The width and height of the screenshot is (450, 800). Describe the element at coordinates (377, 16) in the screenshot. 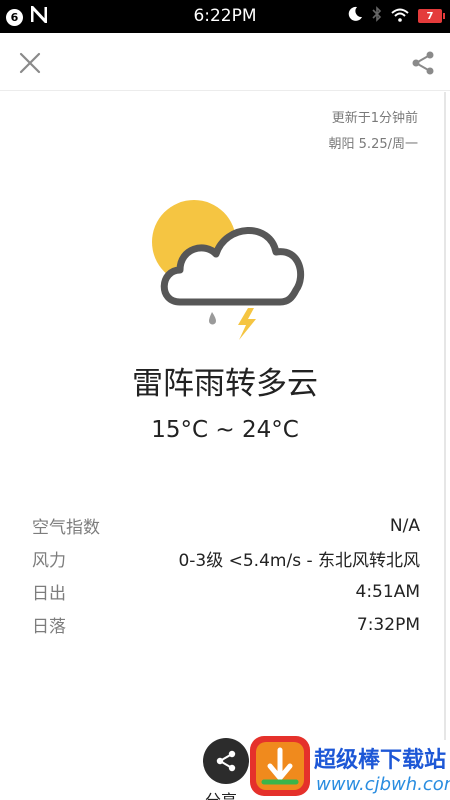

I see `bluetooth-icon` at that location.